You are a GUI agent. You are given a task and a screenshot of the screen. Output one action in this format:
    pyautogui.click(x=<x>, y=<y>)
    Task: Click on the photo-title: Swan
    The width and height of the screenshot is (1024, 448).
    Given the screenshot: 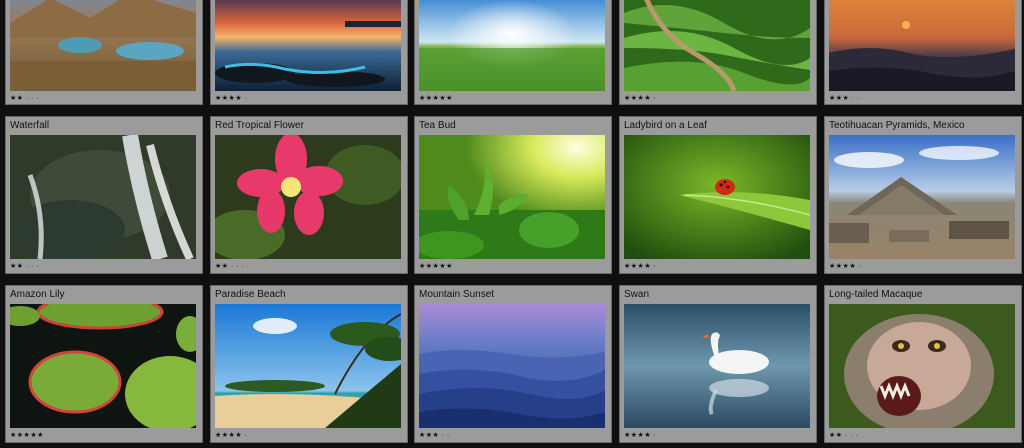 What is the action you would take?
    pyautogui.click(x=637, y=294)
    